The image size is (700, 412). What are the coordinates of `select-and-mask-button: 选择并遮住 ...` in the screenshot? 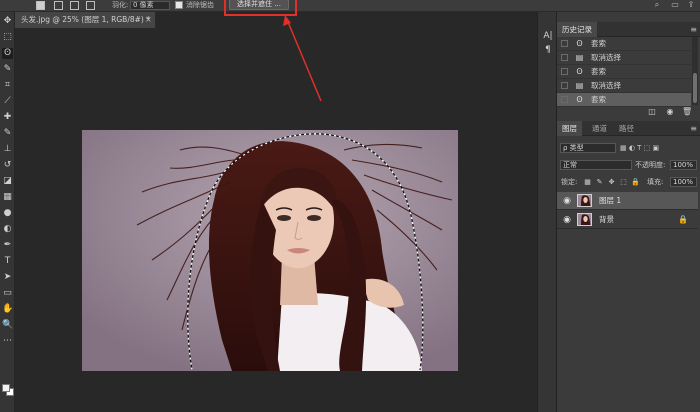 It's located at (259, 5).